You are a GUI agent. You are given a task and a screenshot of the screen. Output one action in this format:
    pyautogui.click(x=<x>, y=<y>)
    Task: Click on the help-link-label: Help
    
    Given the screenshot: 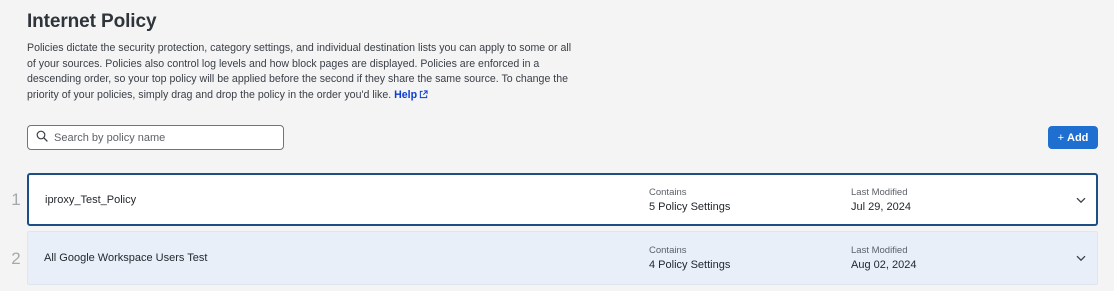 What is the action you would take?
    pyautogui.click(x=406, y=94)
    